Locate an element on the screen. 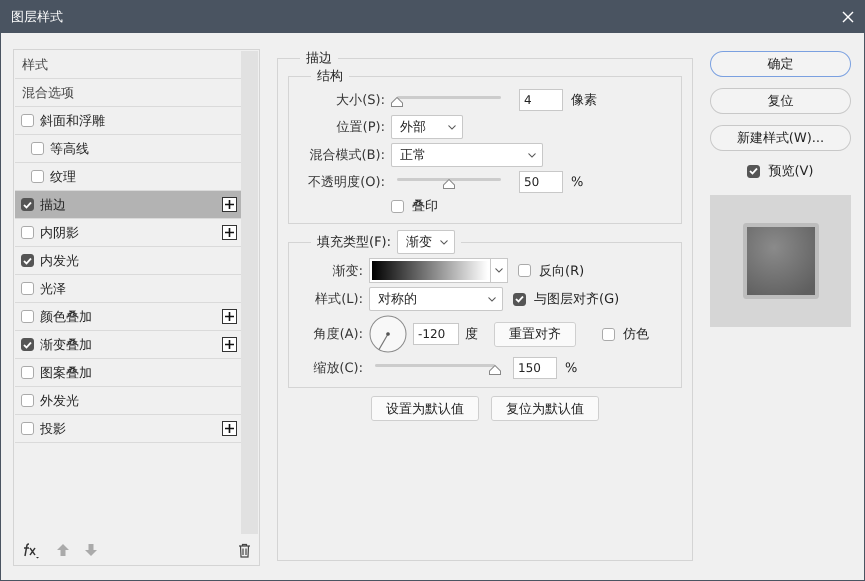 This screenshot has height=581, width=865. gradient-picker is located at coordinates (438, 270).